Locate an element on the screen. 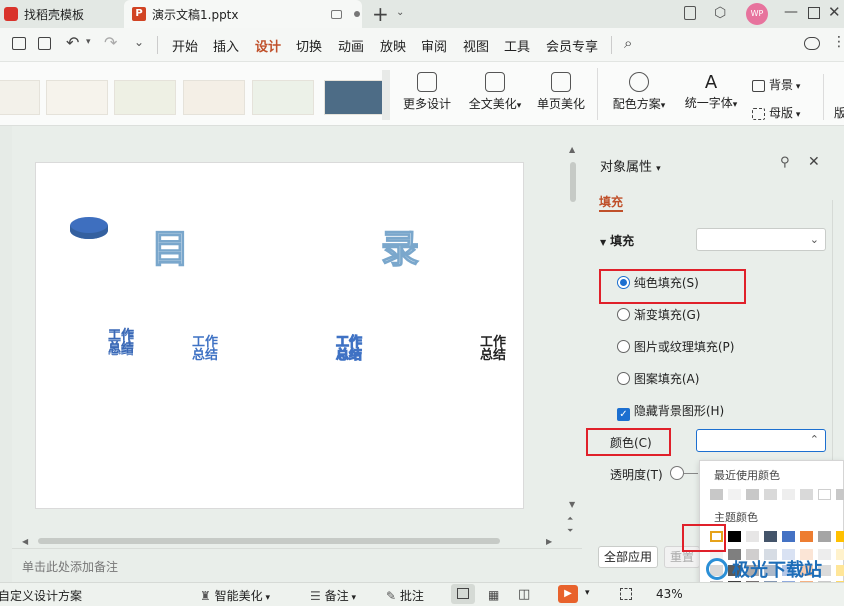  radio-solid-fill: 纯色填充(S) is located at coordinates (658, 283).